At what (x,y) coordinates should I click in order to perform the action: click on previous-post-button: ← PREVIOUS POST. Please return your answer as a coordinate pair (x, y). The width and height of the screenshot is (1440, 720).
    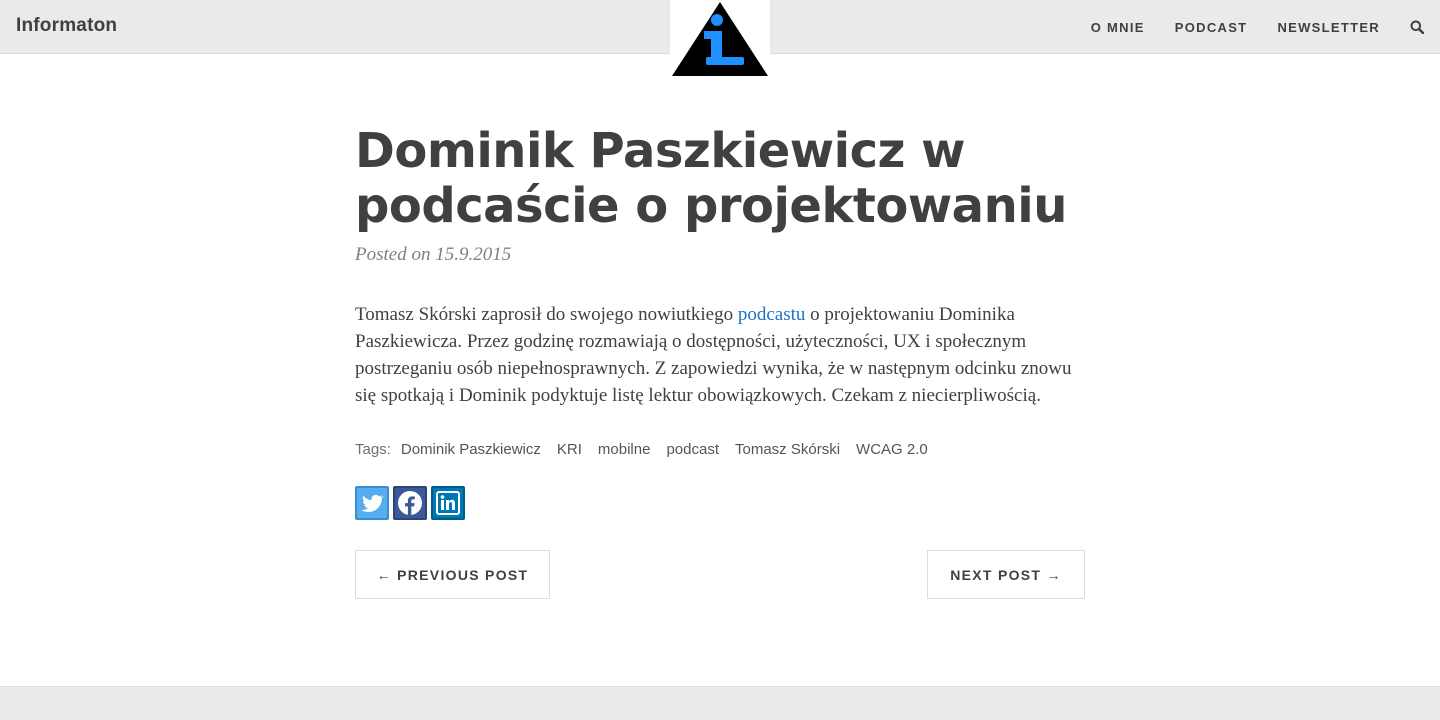
    Looking at the image, I should click on (452, 574).